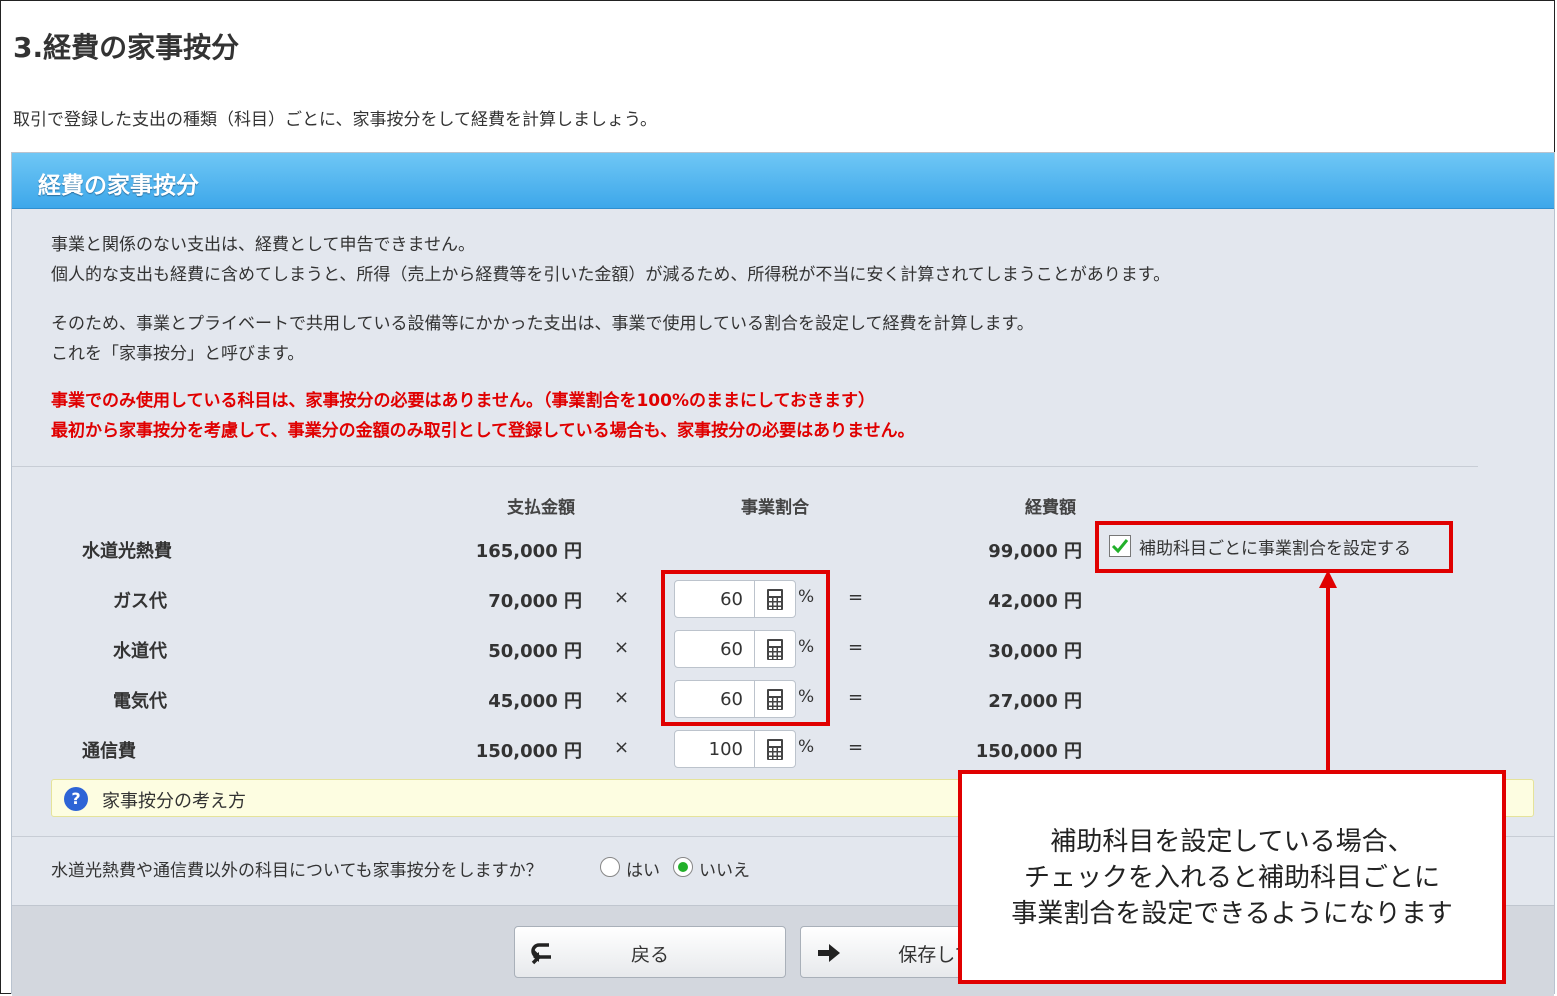 The width and height of the screenshot is (1557, 996). I want to click on row-expense: 30,000 円, so click(1035, 651).